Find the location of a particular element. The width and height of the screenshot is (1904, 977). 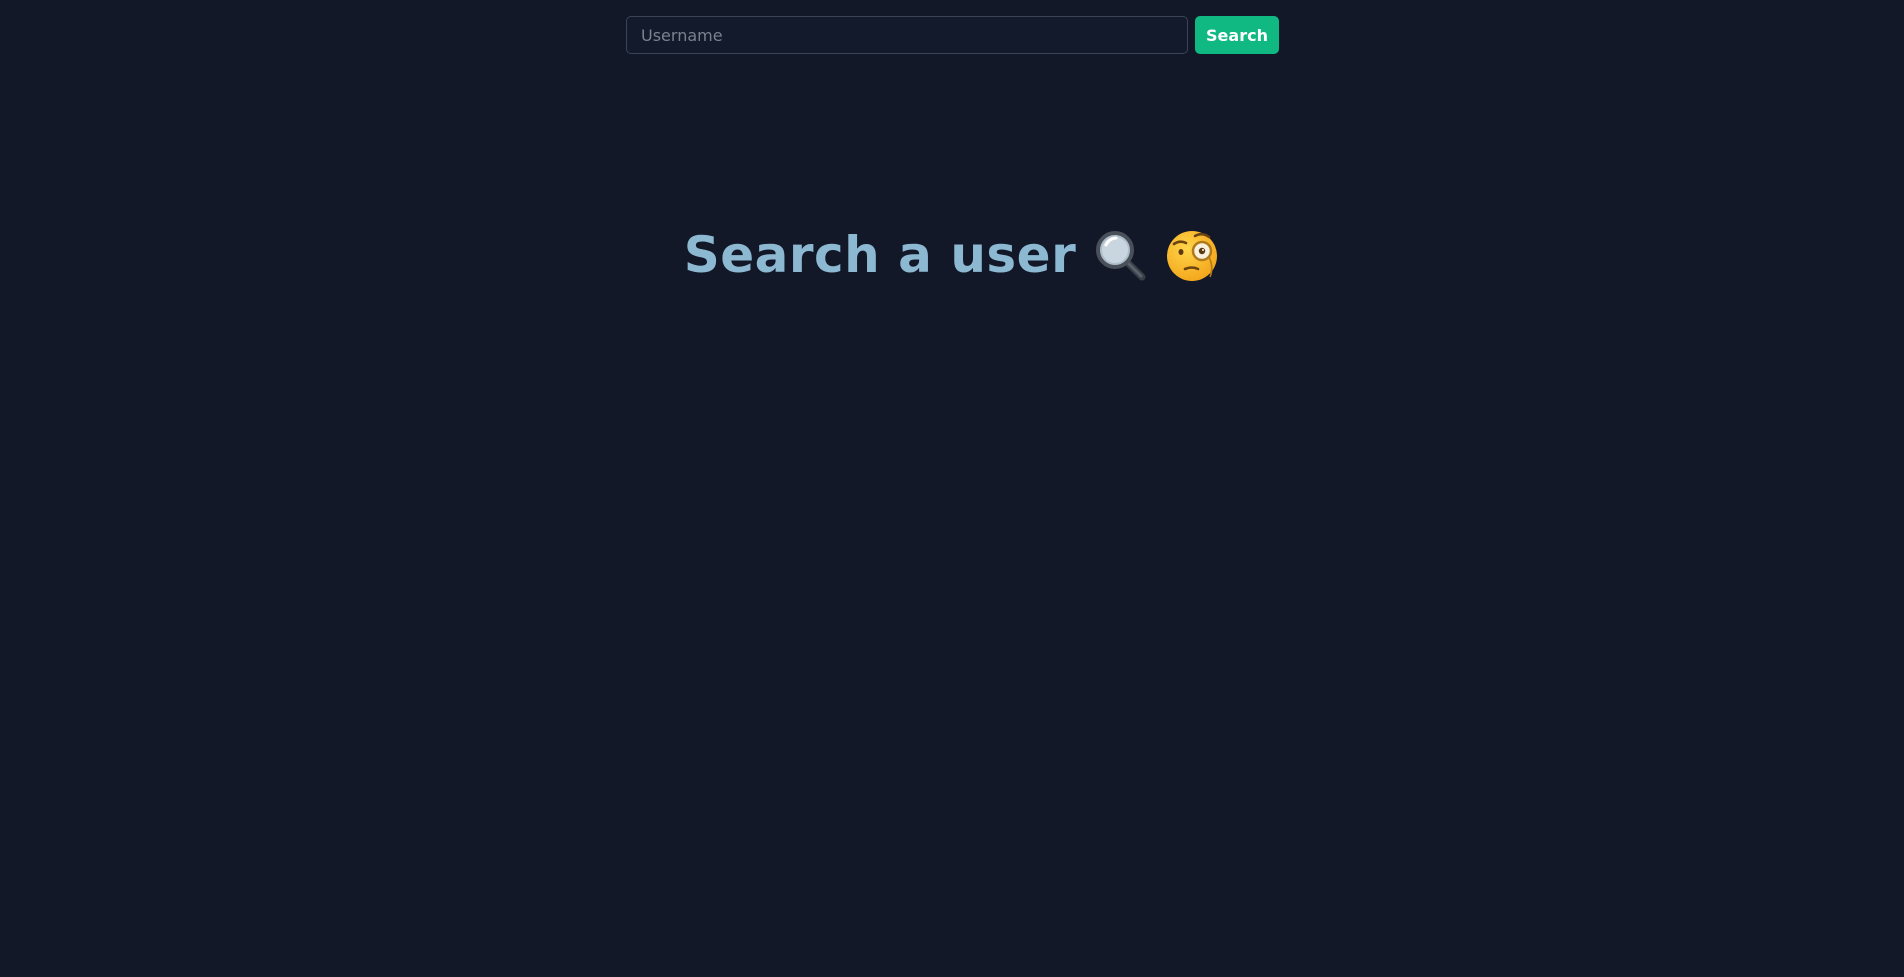

magnifying-glass-icon is located at coordinates (1120, 255).